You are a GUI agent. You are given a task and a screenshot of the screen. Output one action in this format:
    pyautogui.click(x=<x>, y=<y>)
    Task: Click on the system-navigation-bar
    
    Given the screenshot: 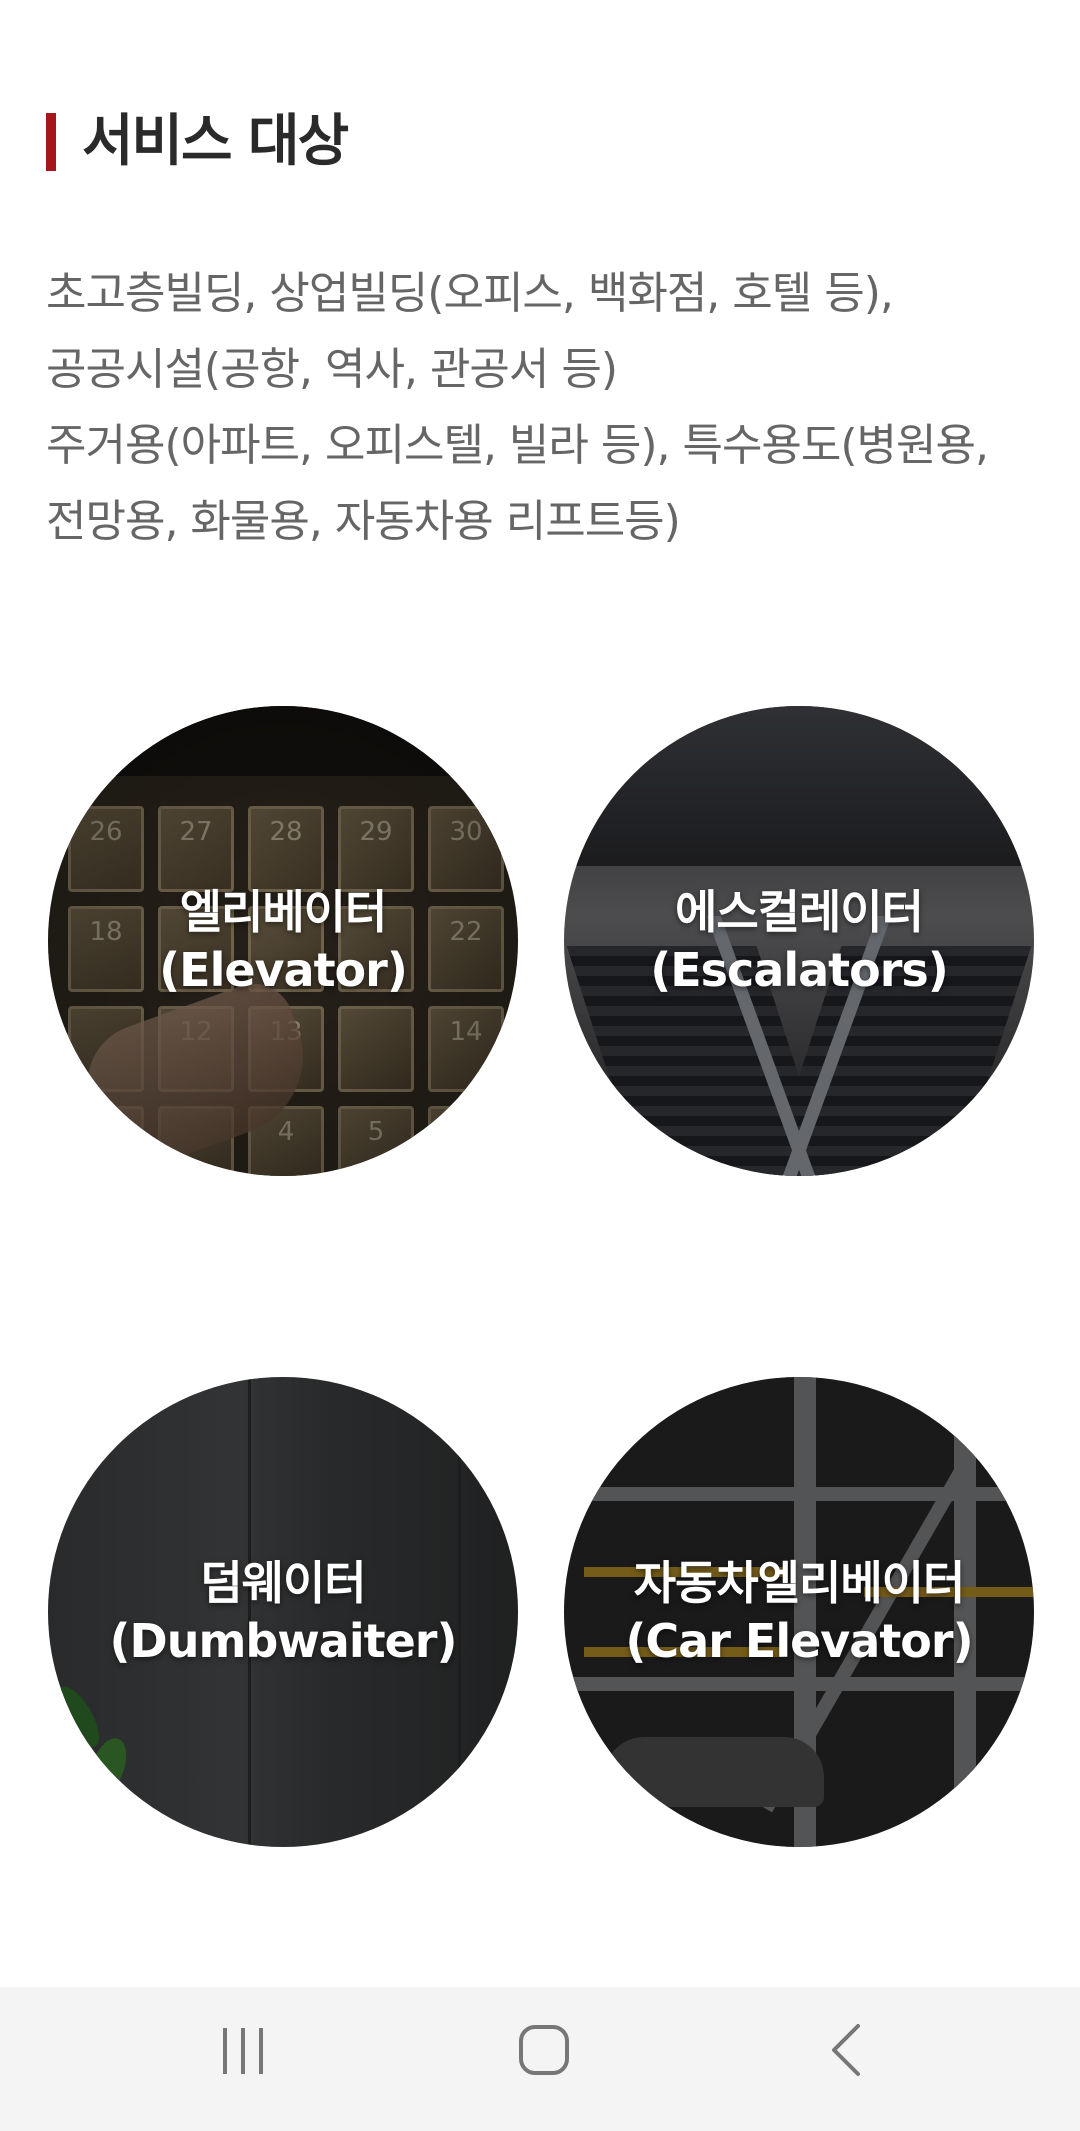 What is the action you would take?
    pyautogui.click(x=540, y=2059)
    